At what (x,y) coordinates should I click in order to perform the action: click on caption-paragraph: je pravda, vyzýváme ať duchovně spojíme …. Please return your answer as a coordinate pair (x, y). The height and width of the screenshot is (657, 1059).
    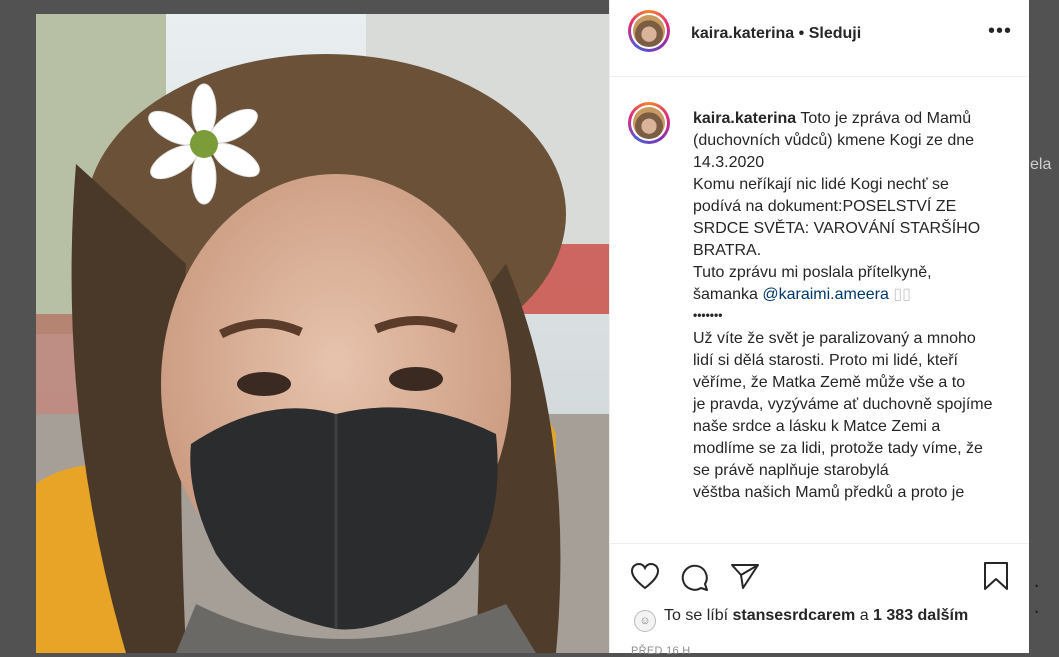
    Looking at the image, I should click on (843, 437).